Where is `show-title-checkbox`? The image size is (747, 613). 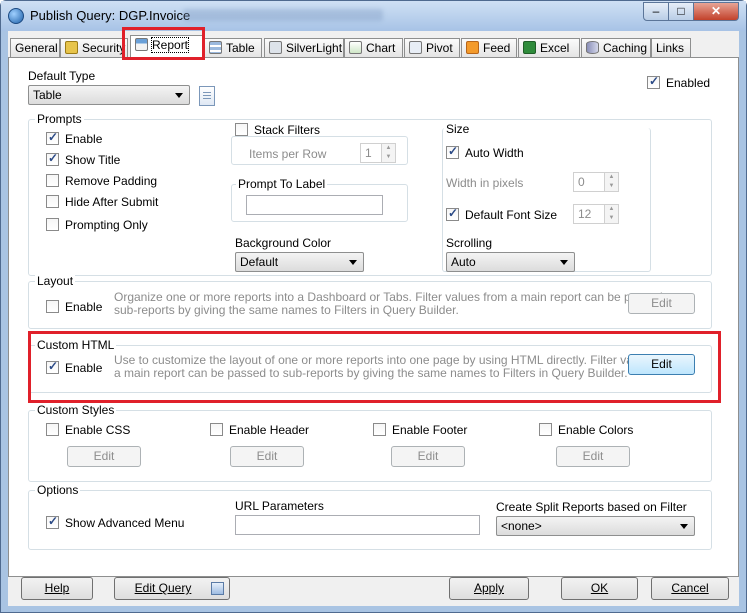
show-title-checkbox is located at coordinates (52, 158).